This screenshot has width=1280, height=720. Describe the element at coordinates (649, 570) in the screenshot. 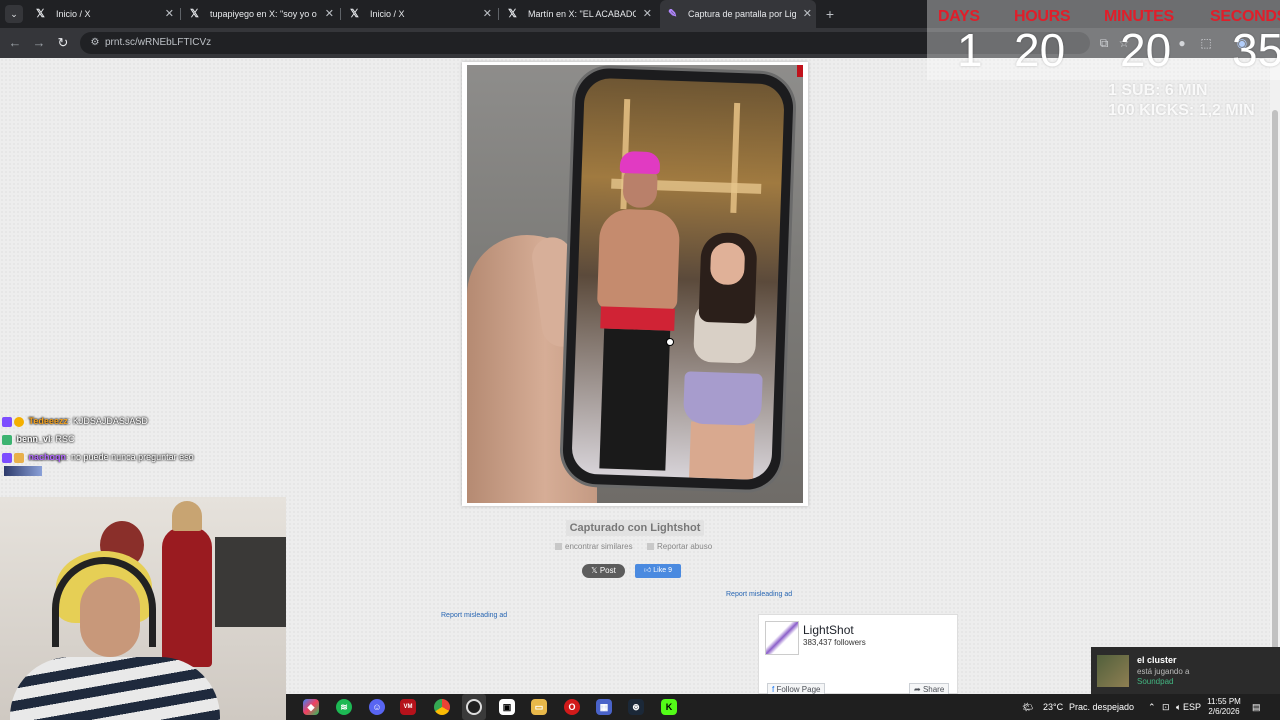

I see `thumbs-up-icon: 👍︎` at that location.